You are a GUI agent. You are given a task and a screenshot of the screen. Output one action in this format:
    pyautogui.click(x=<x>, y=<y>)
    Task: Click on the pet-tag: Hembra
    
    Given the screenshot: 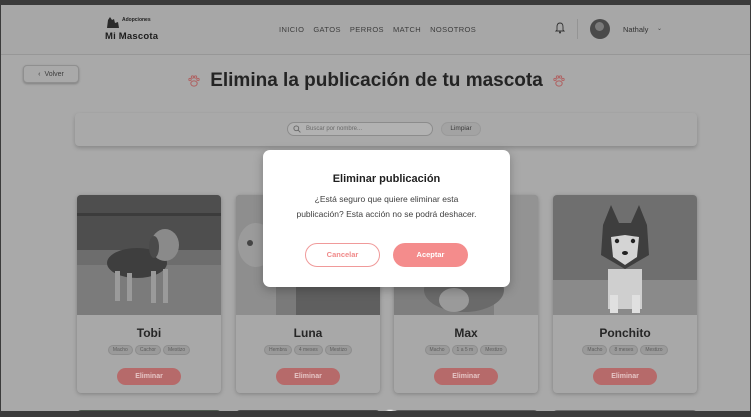 What is the action you would take?
    pyautogui.click(x=278, y=350)
    